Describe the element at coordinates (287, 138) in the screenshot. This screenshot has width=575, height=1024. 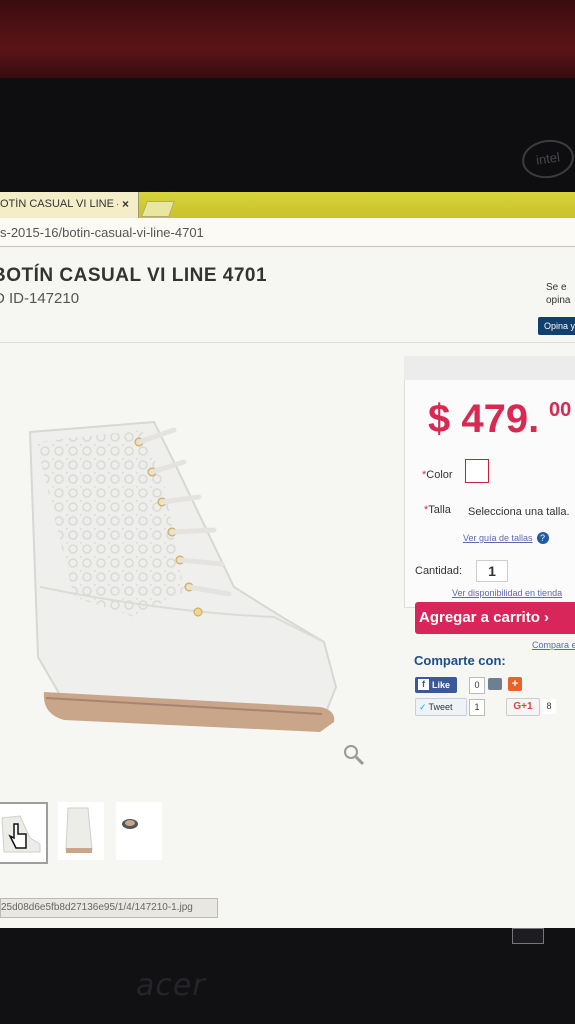
I see `monitor-bezel-top` at that location.